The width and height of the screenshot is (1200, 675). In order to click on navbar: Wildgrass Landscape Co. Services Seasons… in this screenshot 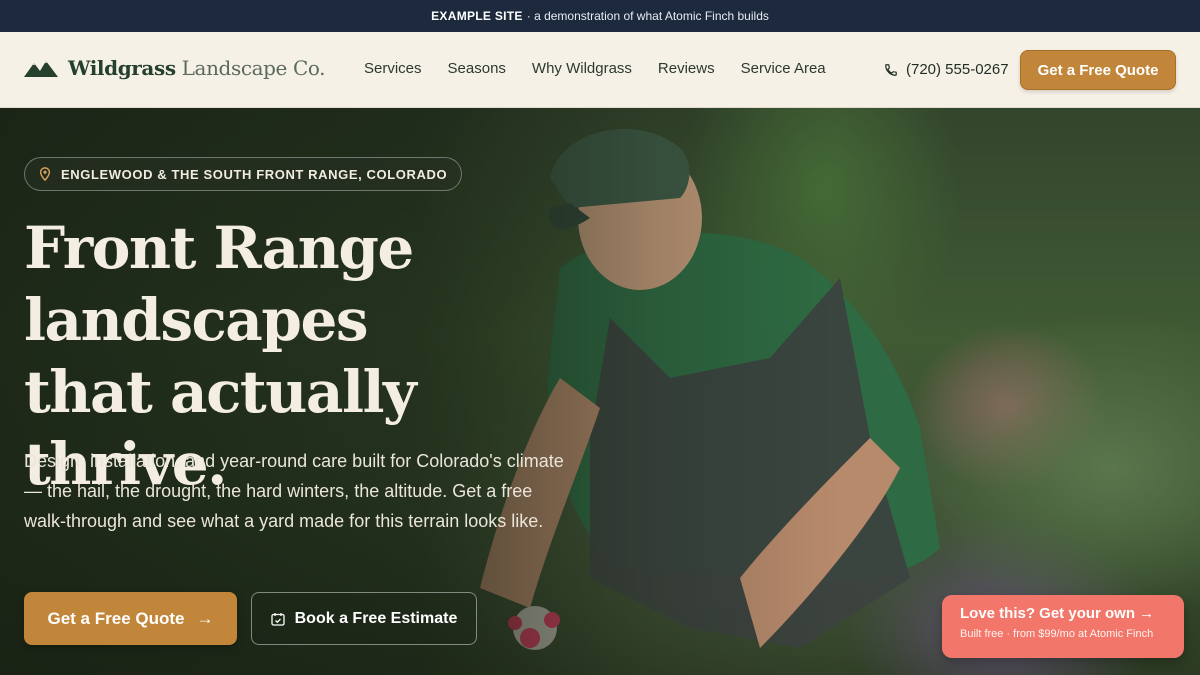, I will do `click(600, 70)`.